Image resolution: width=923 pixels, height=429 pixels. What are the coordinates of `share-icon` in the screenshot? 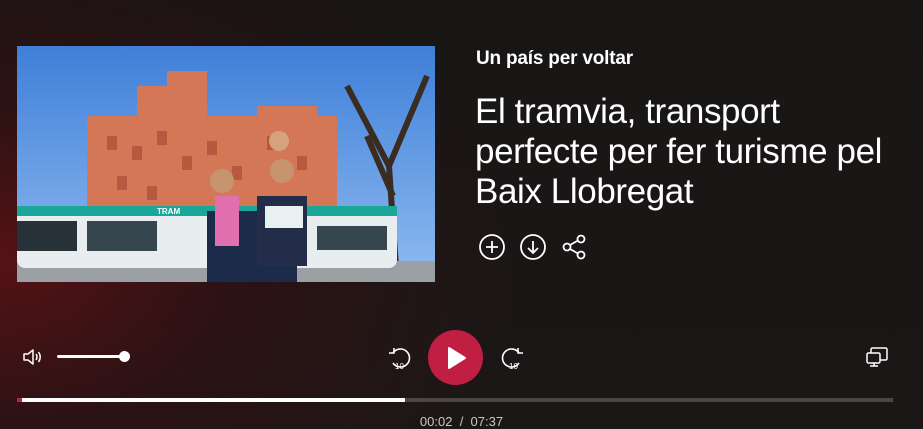 It's located at (573, 247).